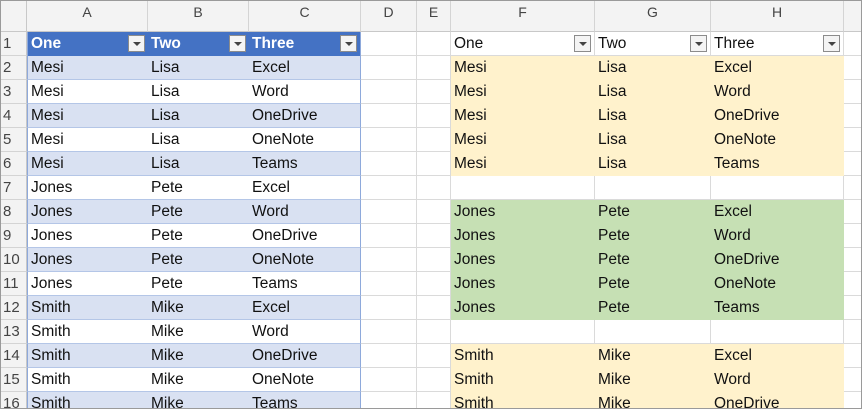  I want to click on column-header-g: G, so click(653, 16).